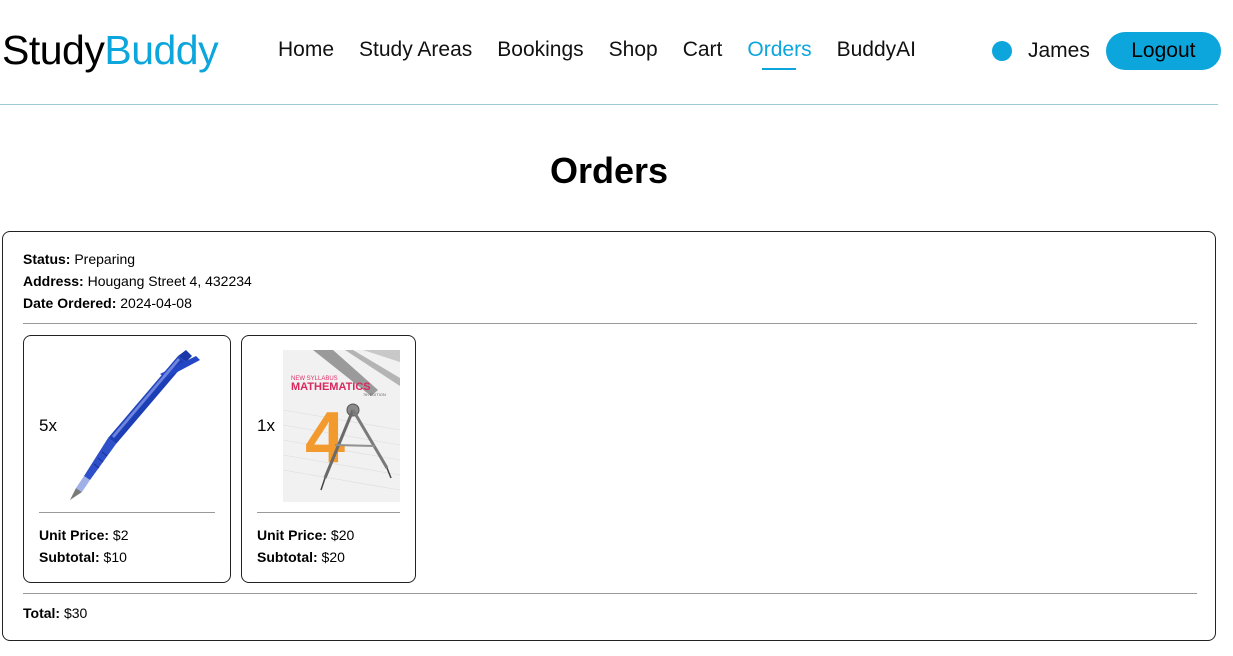  I want to click on order-divider-bottom, so click(610, 593).